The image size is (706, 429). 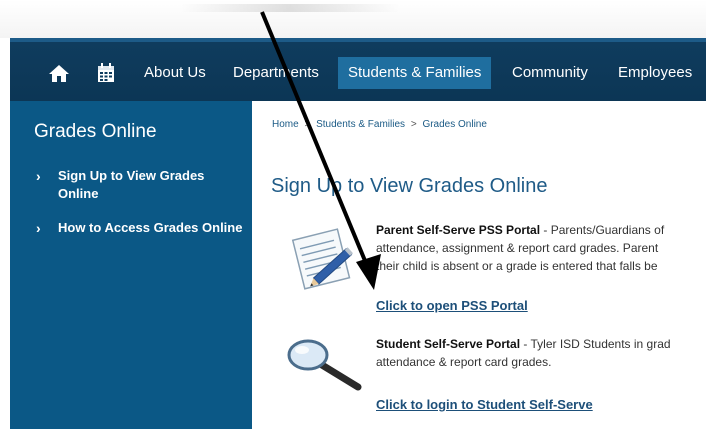 What do you see at coordinates (320, 150) in the screenshot?
I see `annotation-arrow` at bounding box center [320, 150].